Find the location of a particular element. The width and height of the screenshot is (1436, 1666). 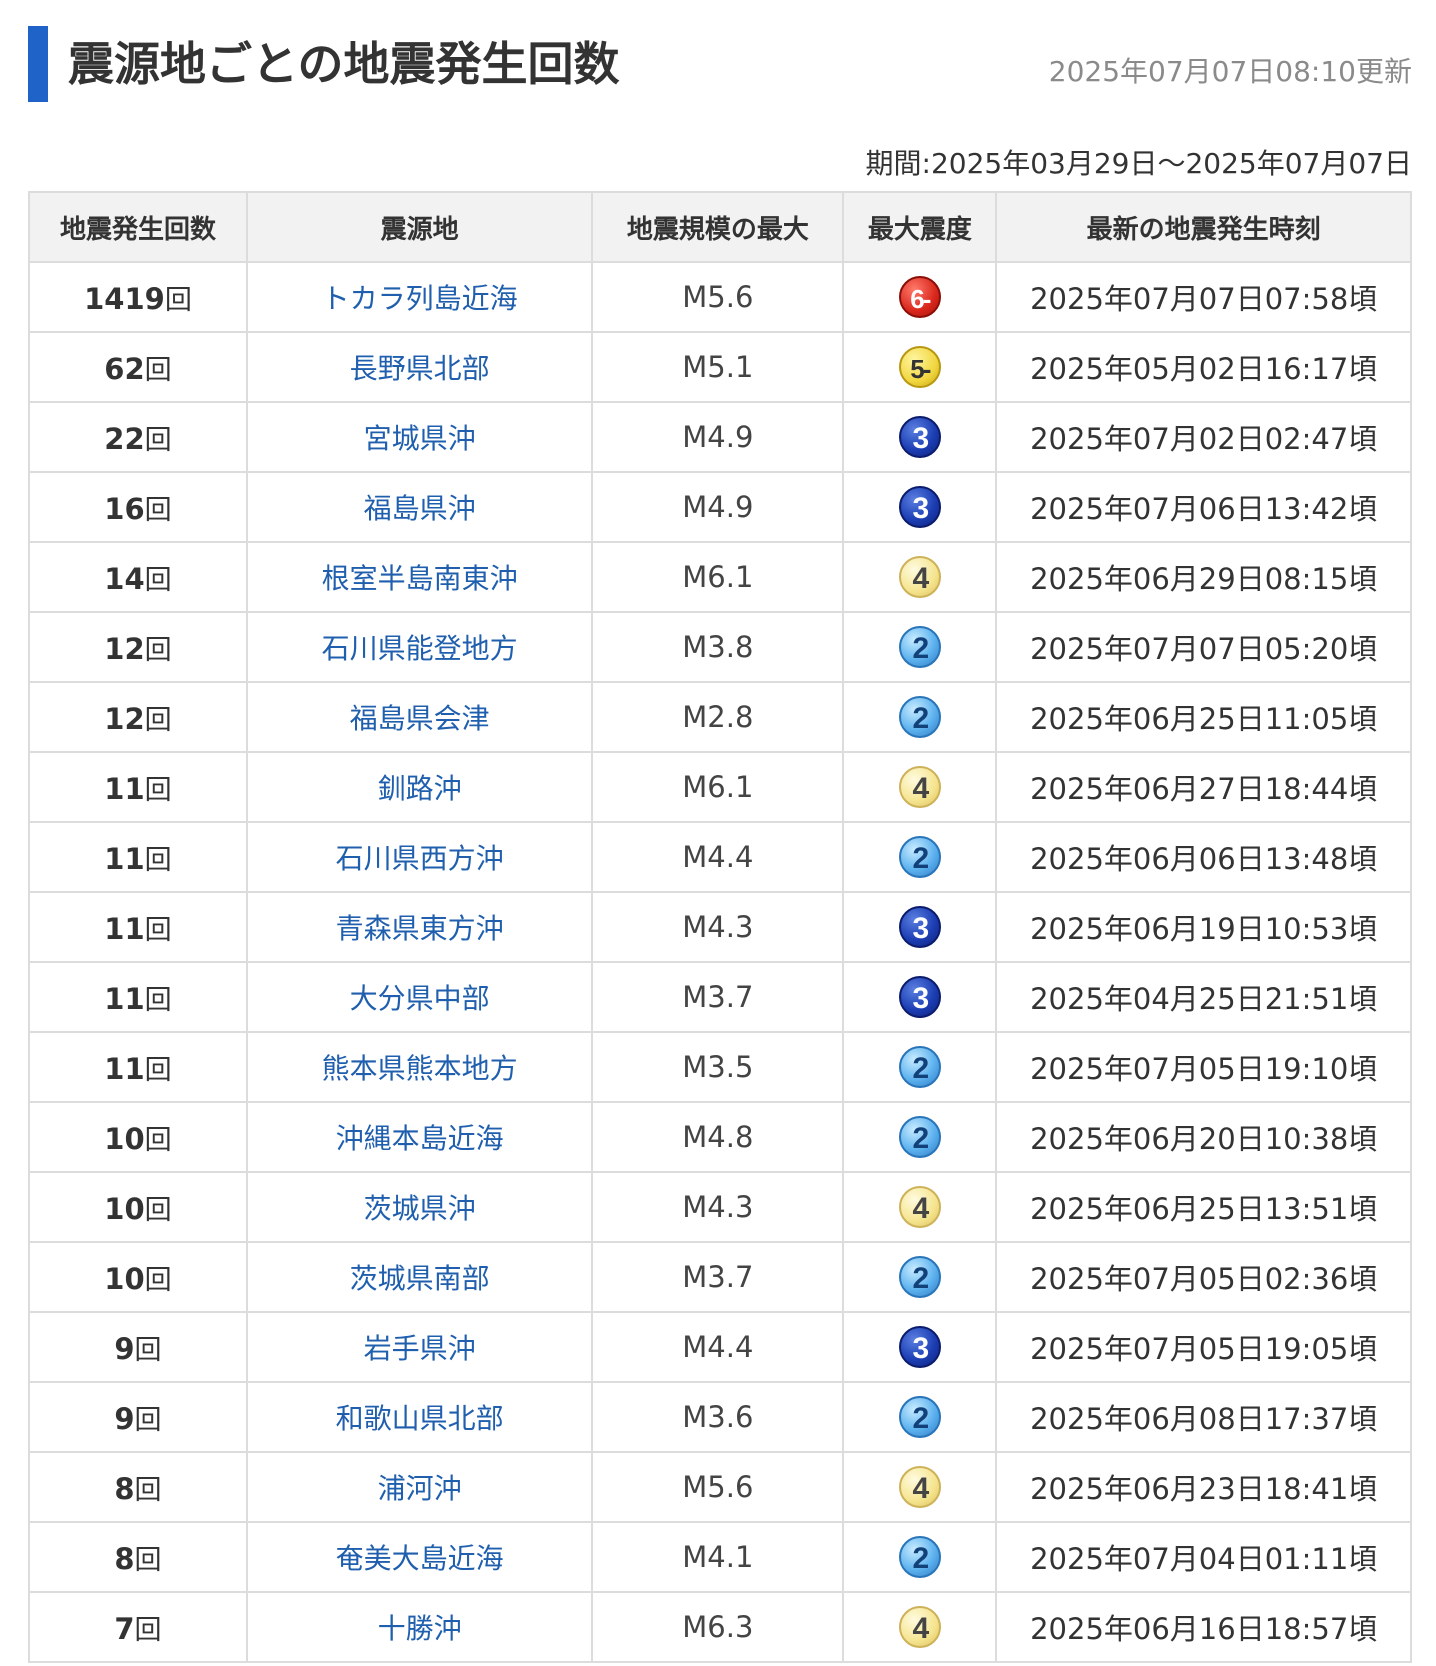

title-accent-bar is located at coordinates (38, 64).